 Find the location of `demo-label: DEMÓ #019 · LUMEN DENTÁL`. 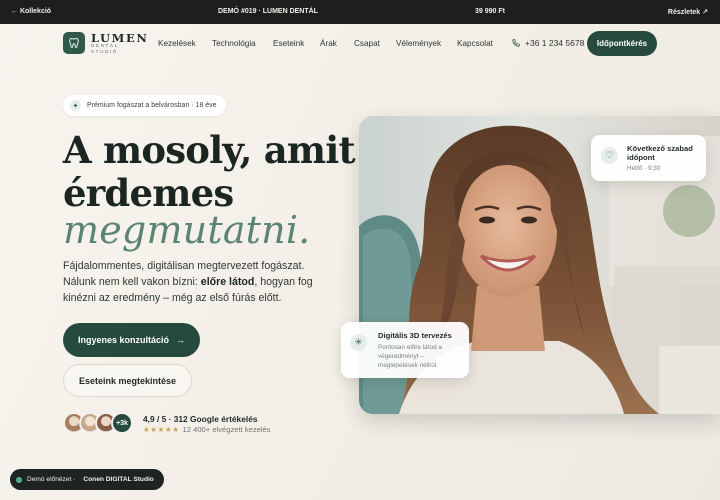

demo-label: DEMÓ #019 · LUMEN DENTÁL is located at coordinates (268, 11).